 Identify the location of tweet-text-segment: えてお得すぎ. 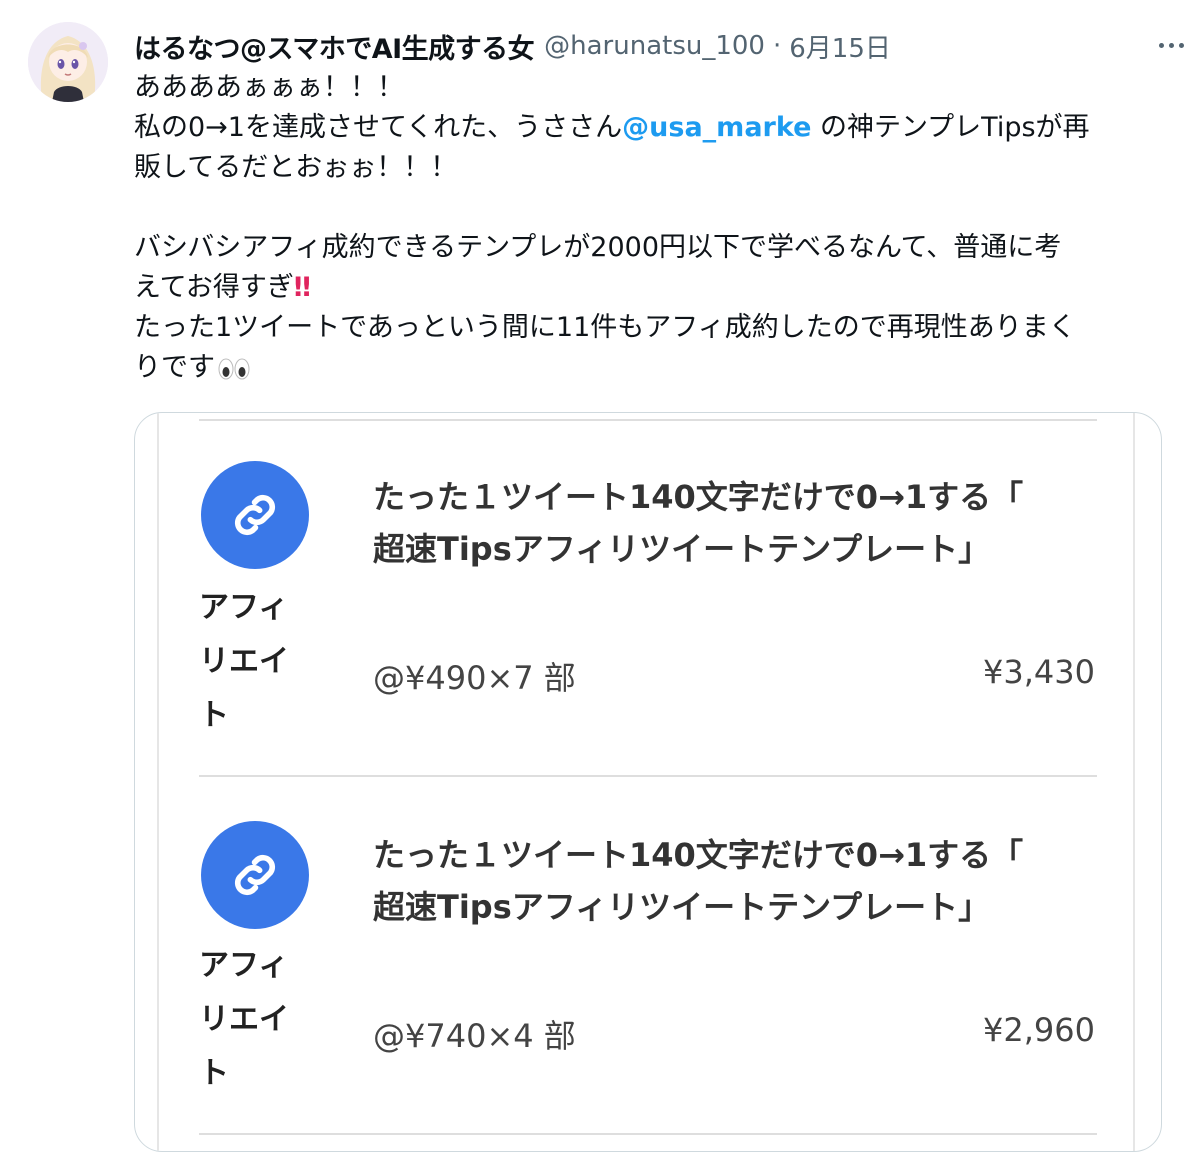
(214, 287).